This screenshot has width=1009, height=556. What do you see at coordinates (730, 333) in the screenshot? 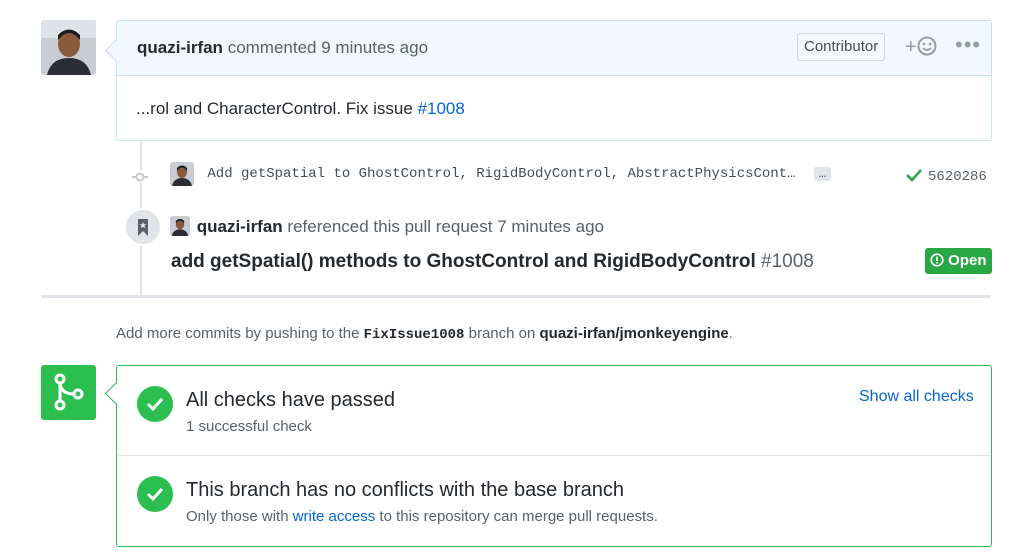
I see `push-note-suffix: .` at bounding box center [730, 333].